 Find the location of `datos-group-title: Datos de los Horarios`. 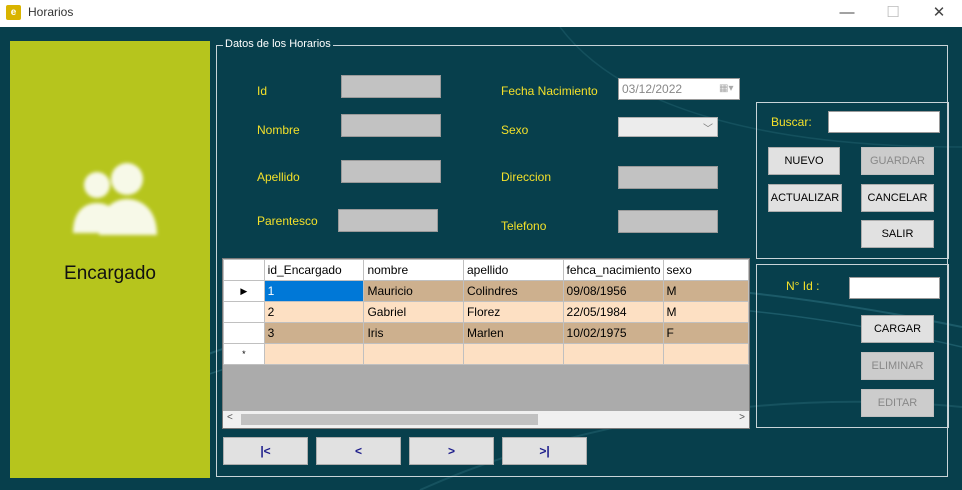

datos-group-title: Datos de los Horarios is located at coordinates (278, 44).